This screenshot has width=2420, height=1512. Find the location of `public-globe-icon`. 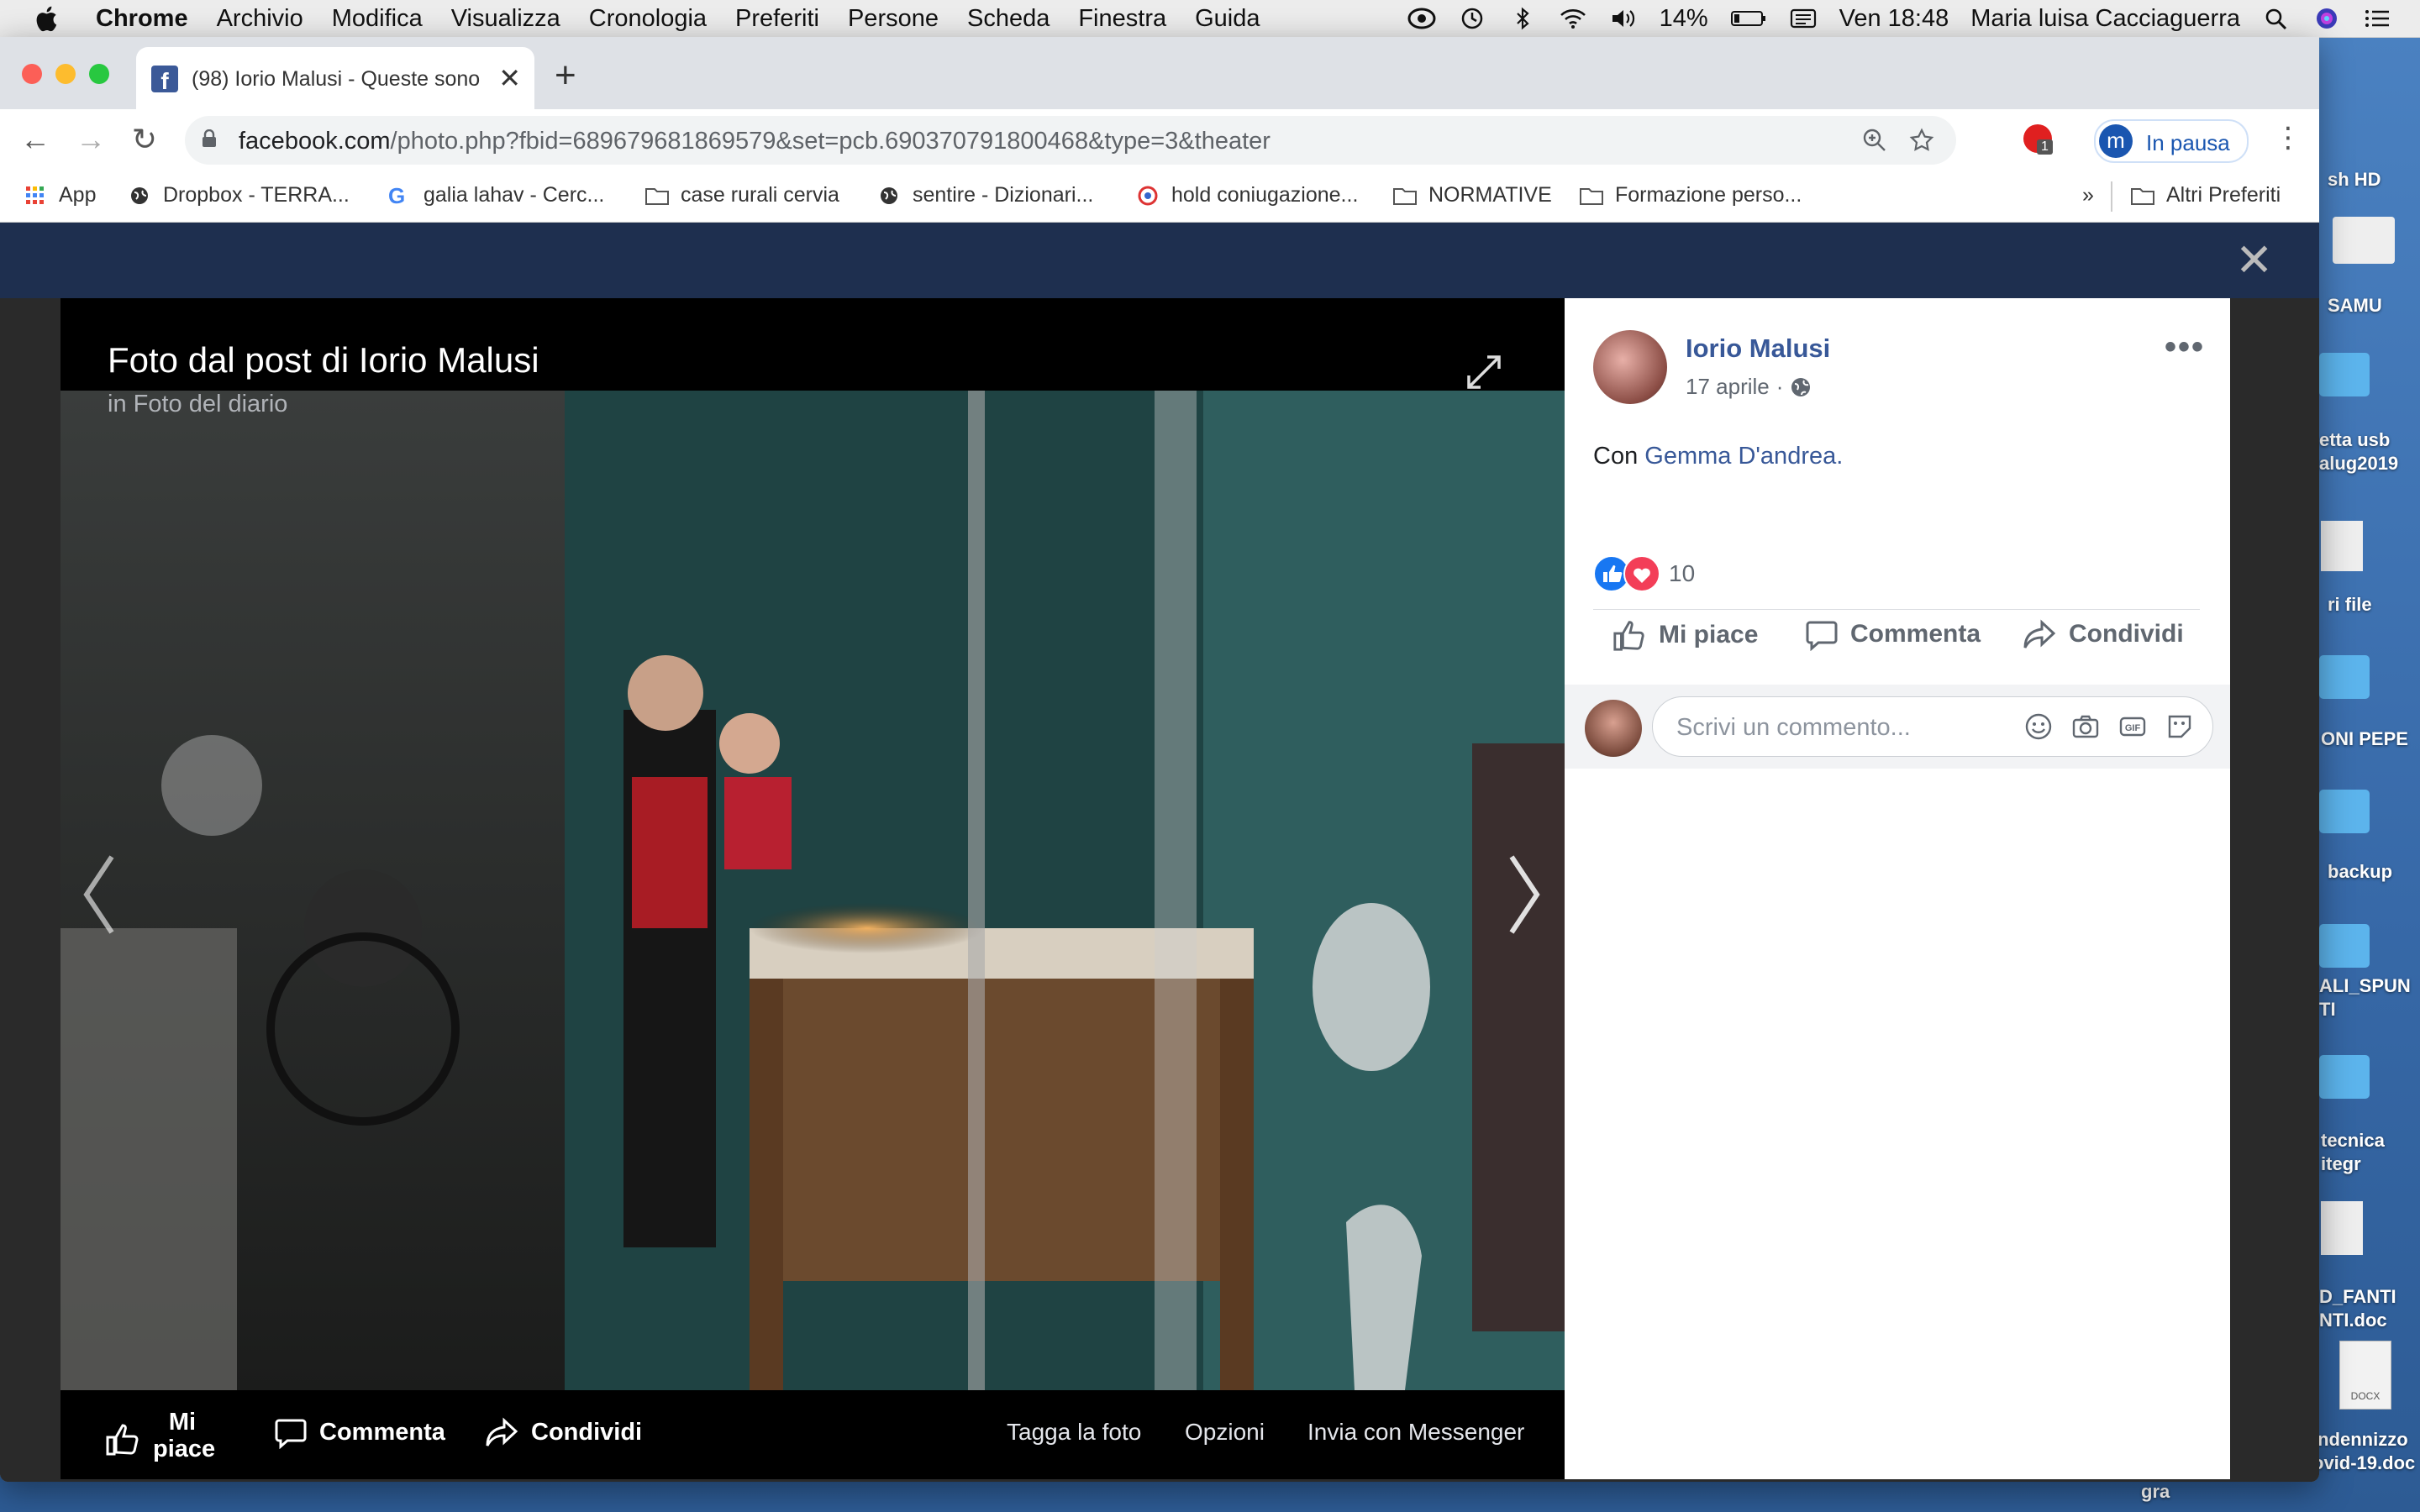

public-globe-icon is located at coordinates (1801, 387).